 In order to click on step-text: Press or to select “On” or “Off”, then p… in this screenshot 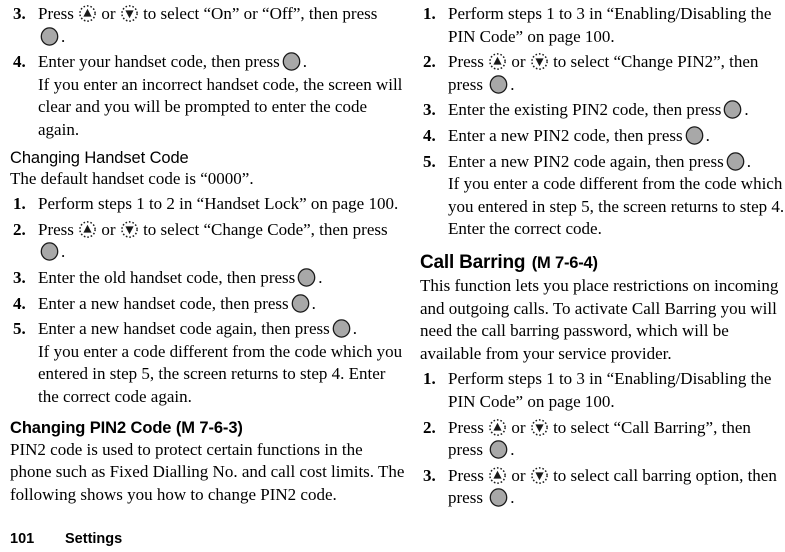, I will do `click(207, 25)`.